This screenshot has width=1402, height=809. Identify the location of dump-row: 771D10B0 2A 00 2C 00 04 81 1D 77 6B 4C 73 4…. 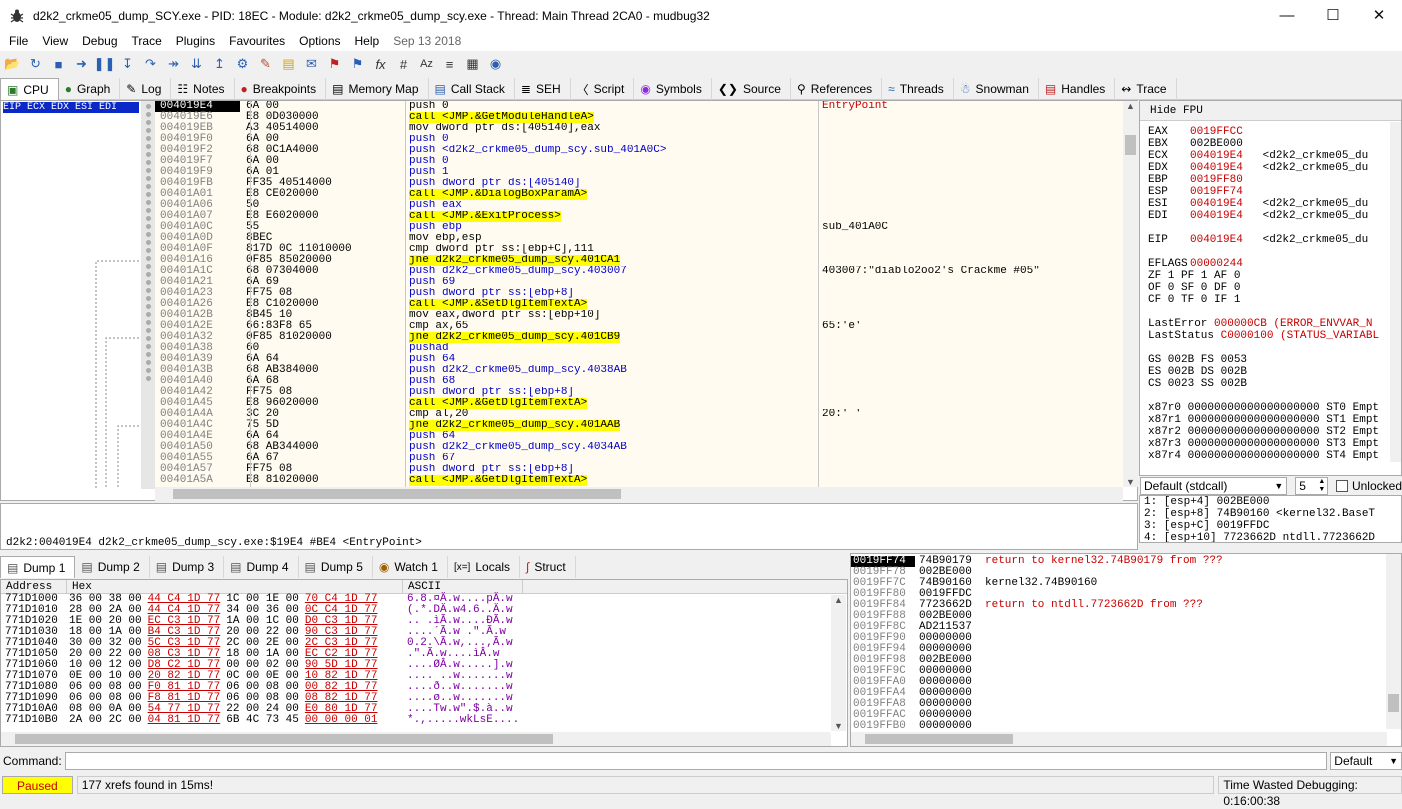
(424, 720).